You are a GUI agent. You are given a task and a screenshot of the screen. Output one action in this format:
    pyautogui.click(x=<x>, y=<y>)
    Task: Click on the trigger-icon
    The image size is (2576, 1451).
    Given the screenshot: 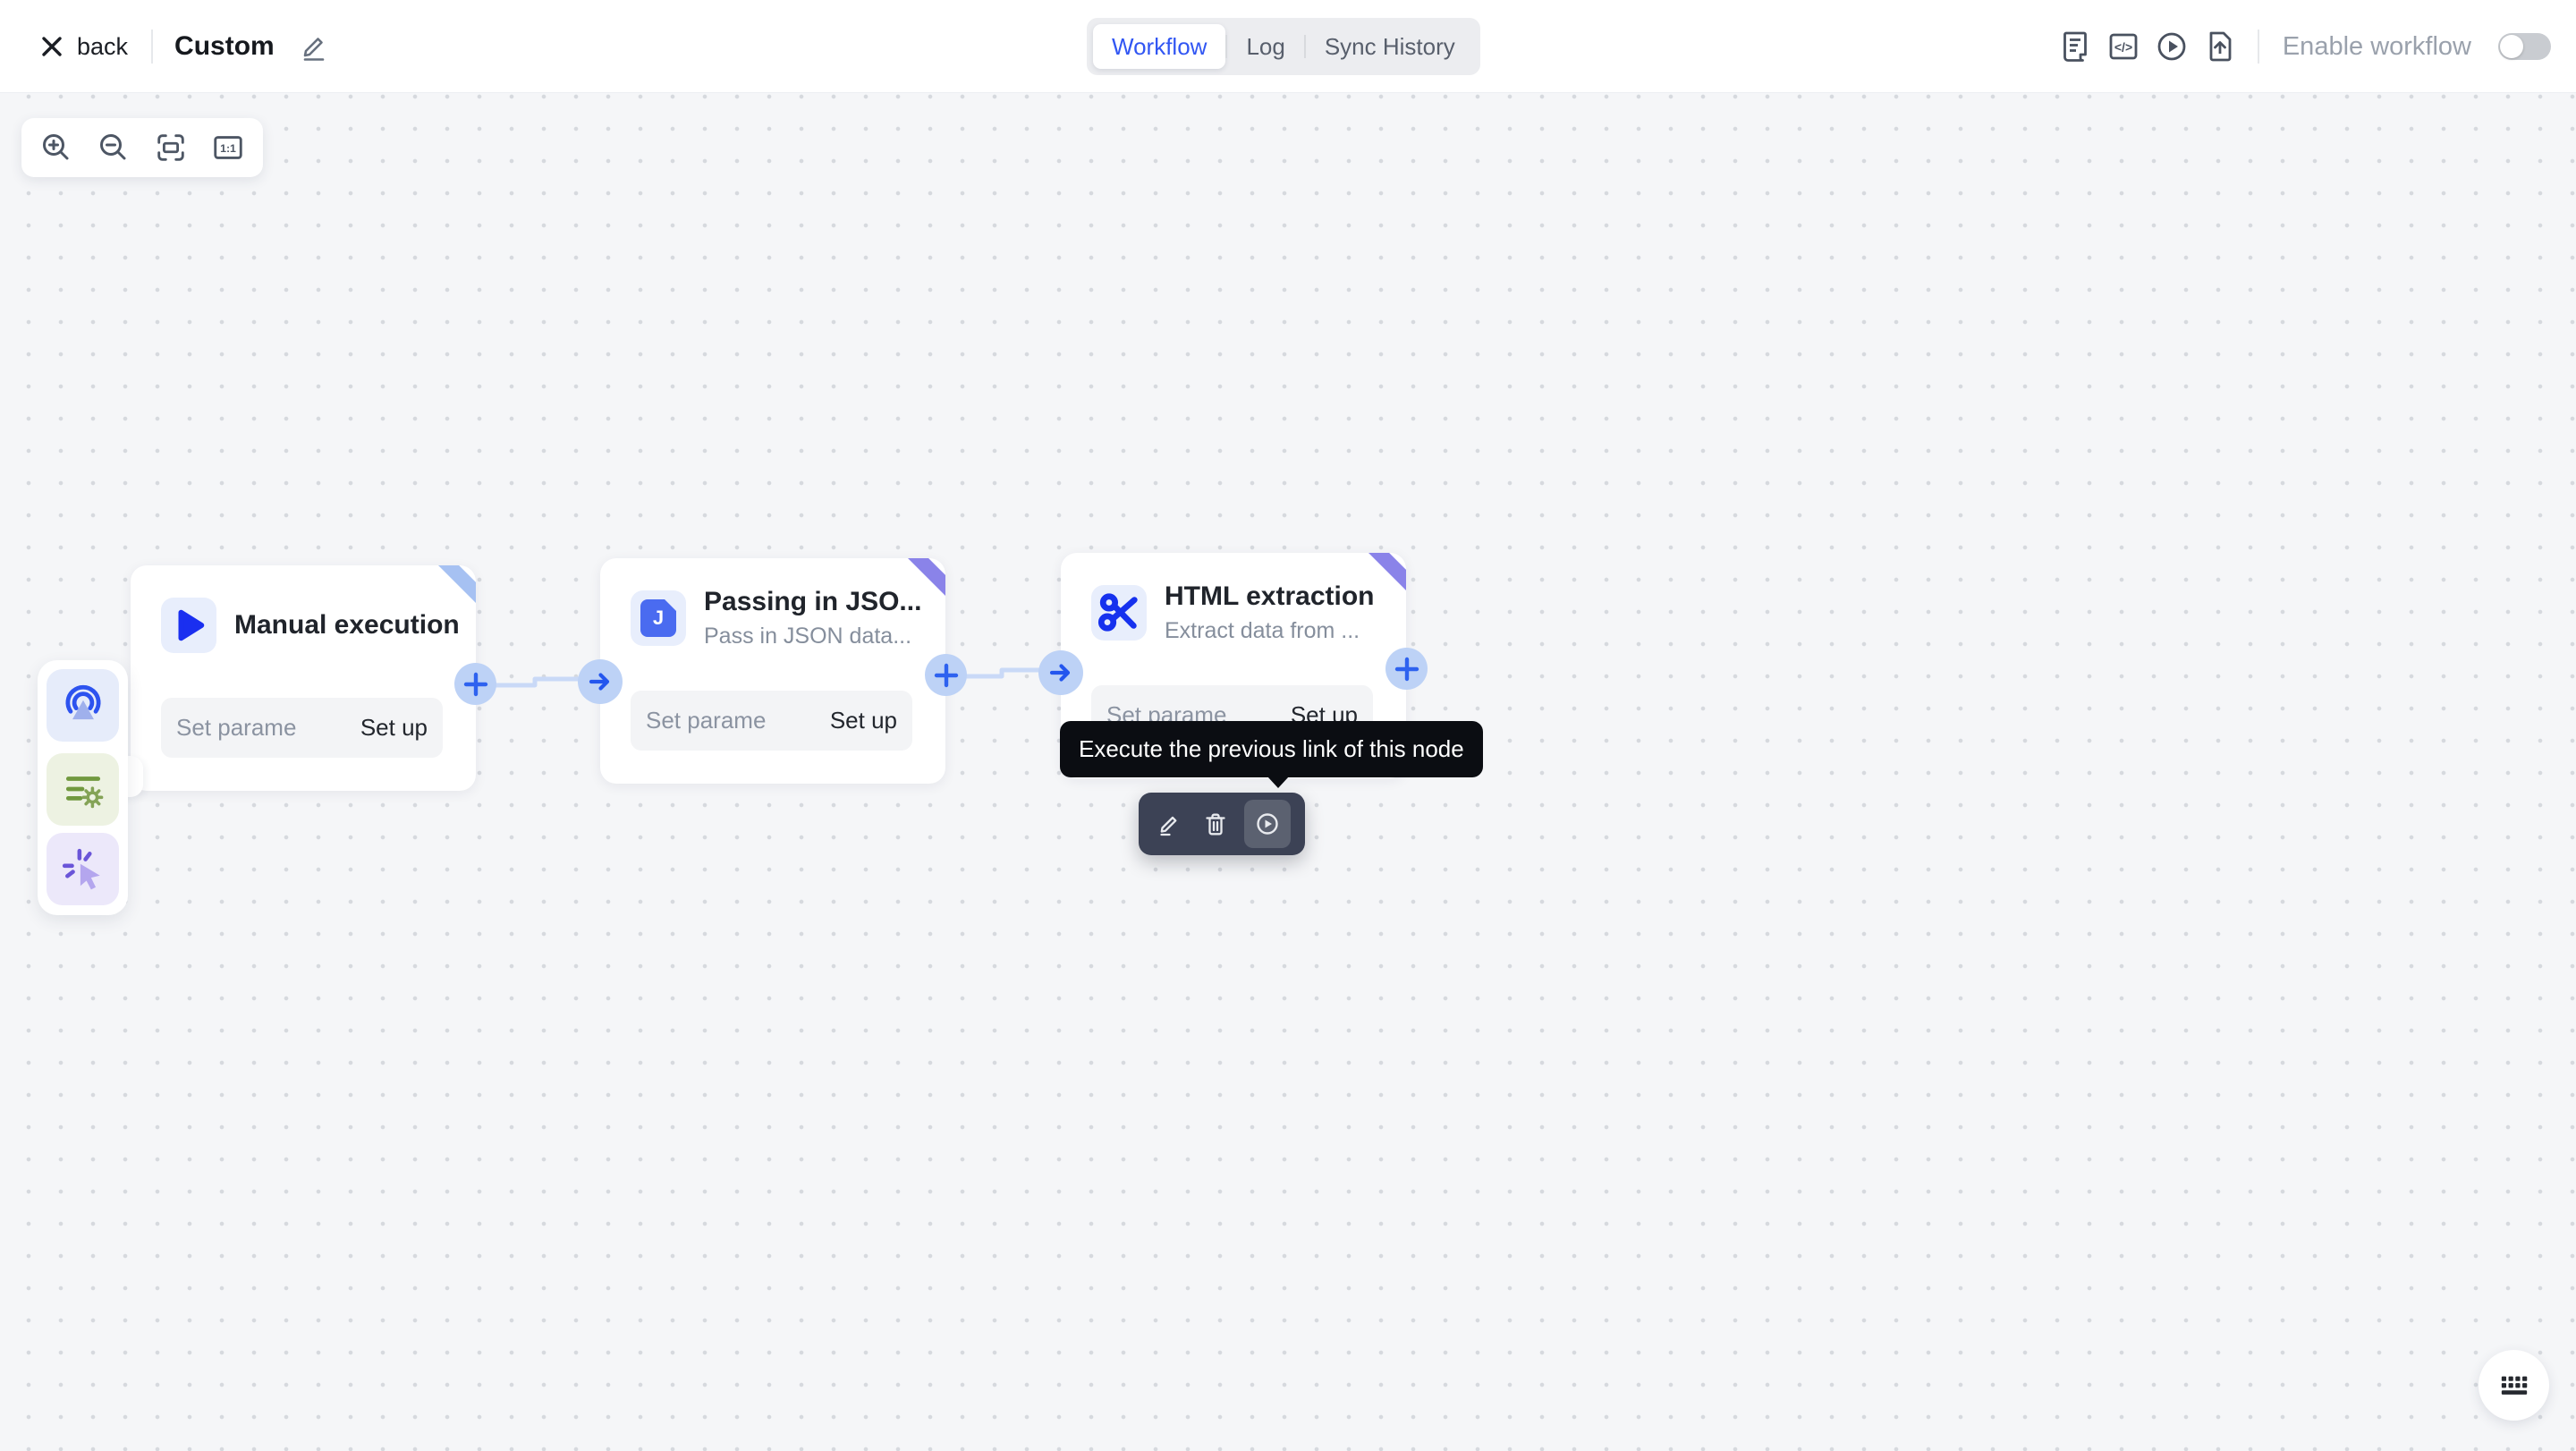 What is the action you would take?
    pyautogui.click(x=82, y=701)
    